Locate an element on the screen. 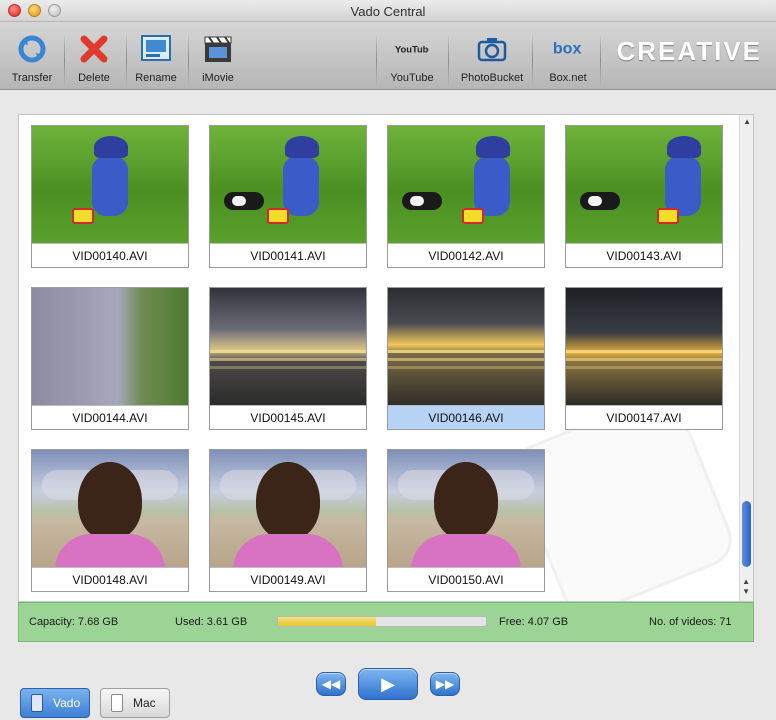 The image size is (776, 720). toy-dog-spot is located at coordinates (417, 201).